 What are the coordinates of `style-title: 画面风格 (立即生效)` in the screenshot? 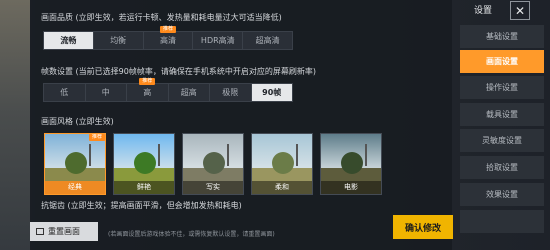 It's located at (77, 121).